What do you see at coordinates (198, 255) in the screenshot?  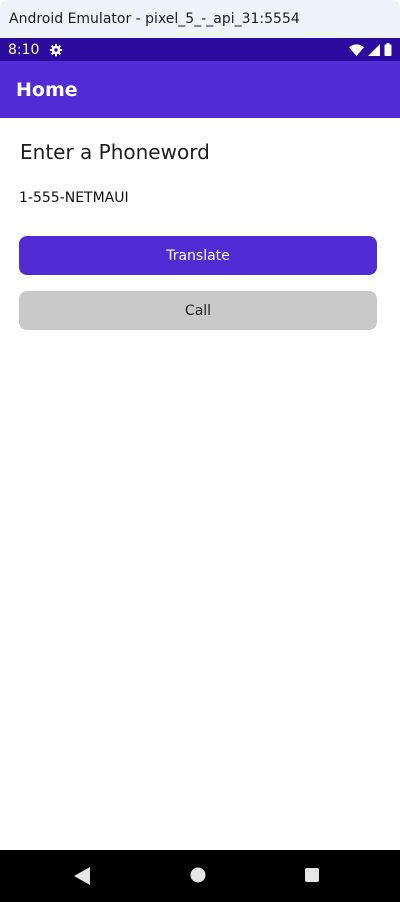 I see `translate-button: Translate` at bounding box center [198, 255].